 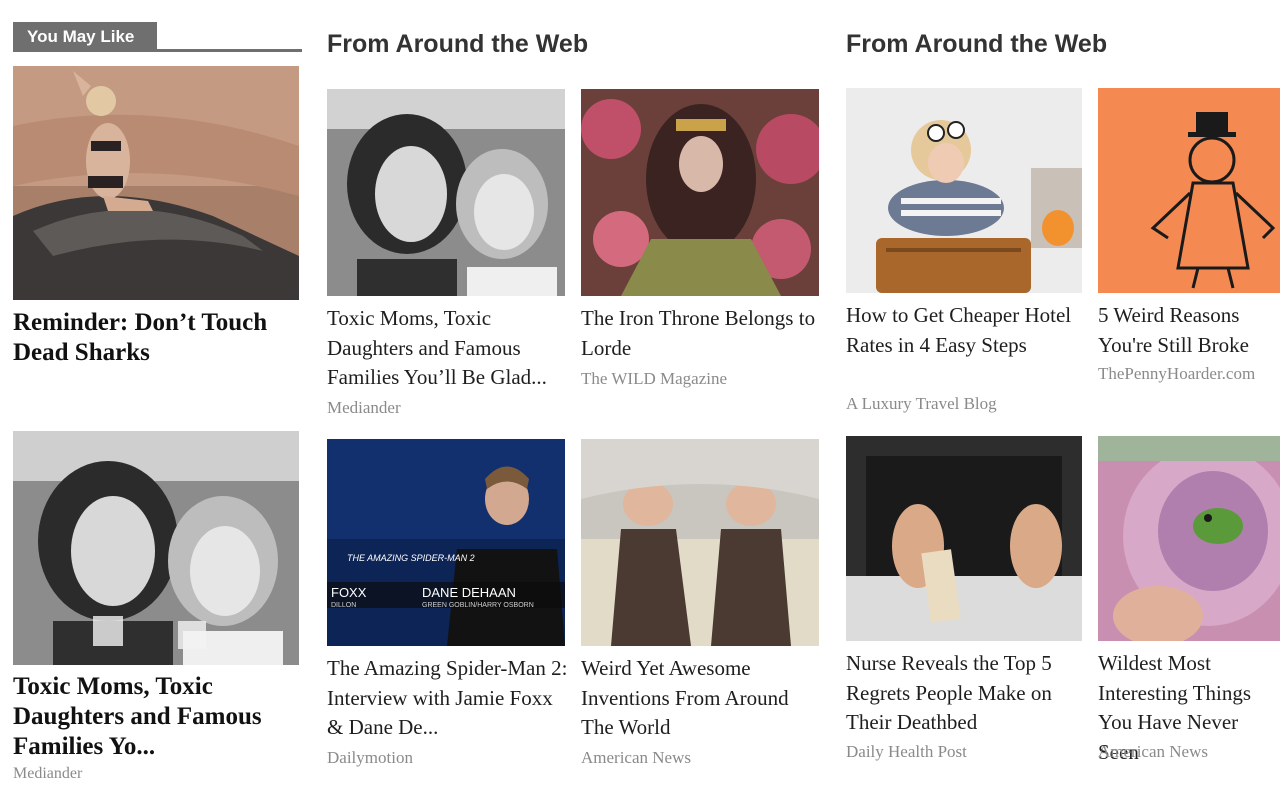 What do you see at coordinates (964, 190) in the screenshot?
I see `woman-suitcase-photo` at bounding box center [964, 190].